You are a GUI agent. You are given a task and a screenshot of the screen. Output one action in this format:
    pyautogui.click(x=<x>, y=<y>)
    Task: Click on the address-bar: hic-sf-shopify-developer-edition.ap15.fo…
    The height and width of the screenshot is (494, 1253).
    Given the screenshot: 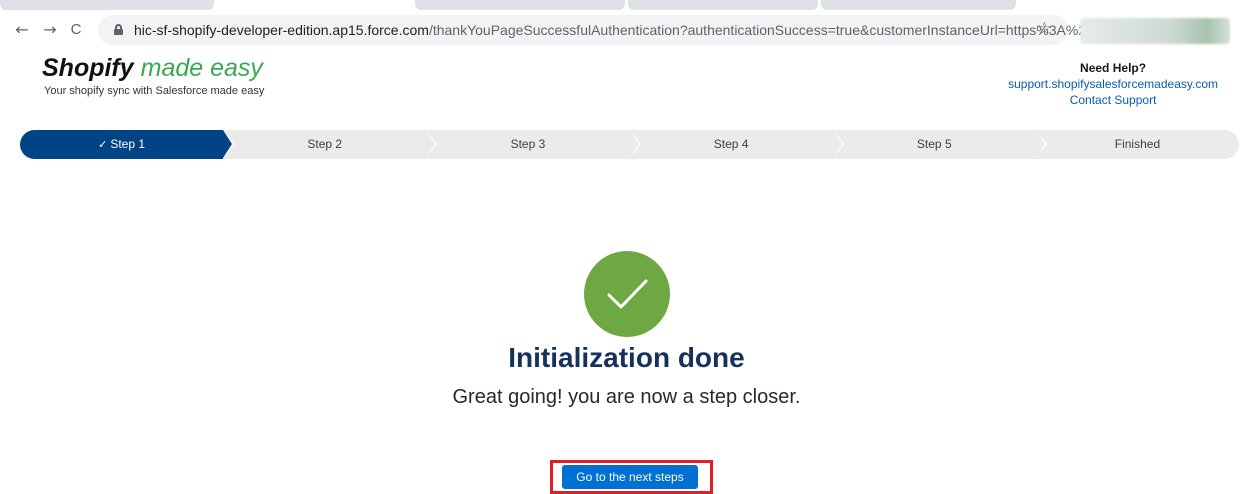 What is the action you would take?
    pyautogui.click(x=608, y=30)
    